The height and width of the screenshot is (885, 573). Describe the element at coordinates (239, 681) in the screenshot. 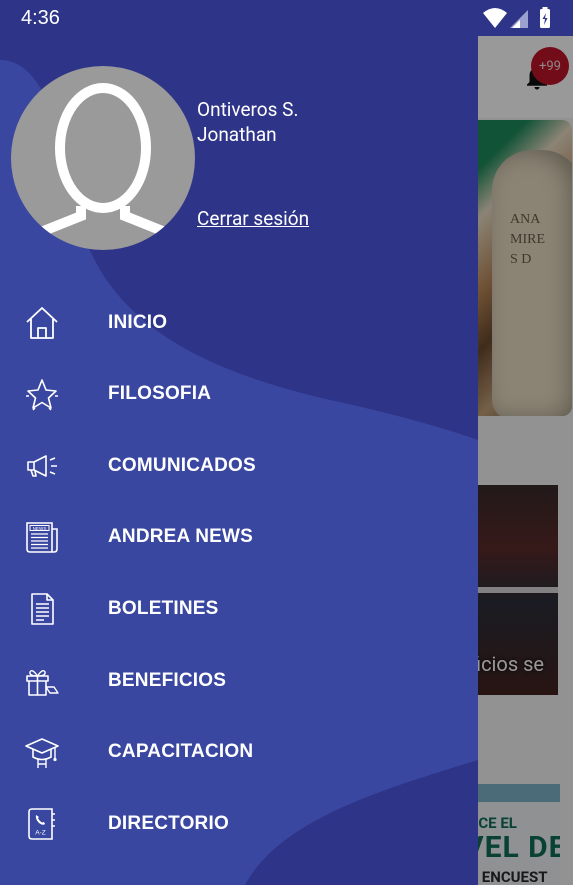

I see `menu-item-beneficios: BENEFICIOS` at that location.